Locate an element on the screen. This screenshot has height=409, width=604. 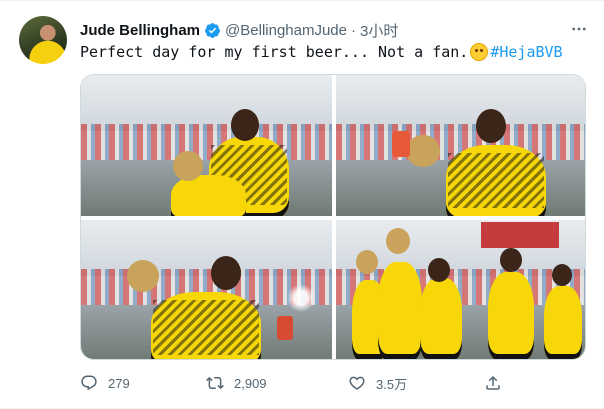
author-handle: @BellinghamJude is located at coordinates (286, 30).